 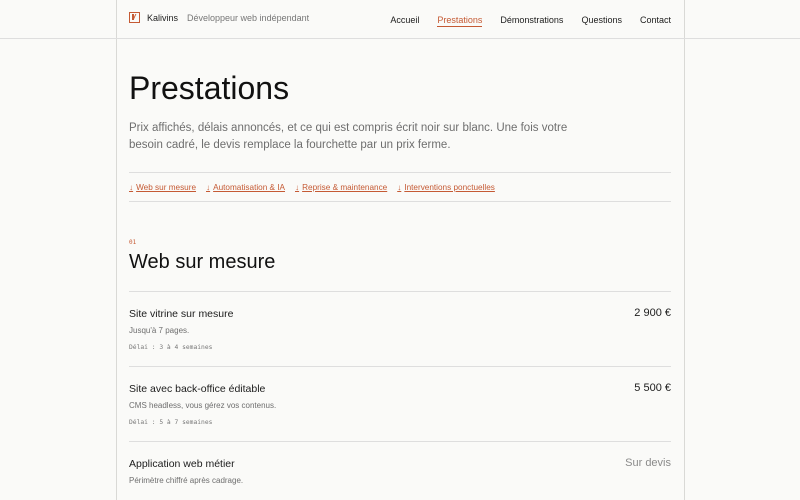 What do you see at coordinates (171, 347) in the screenshot?
I see `service-delay: Délai : 3 à 4 semaines` at bounding box center [171, 347].